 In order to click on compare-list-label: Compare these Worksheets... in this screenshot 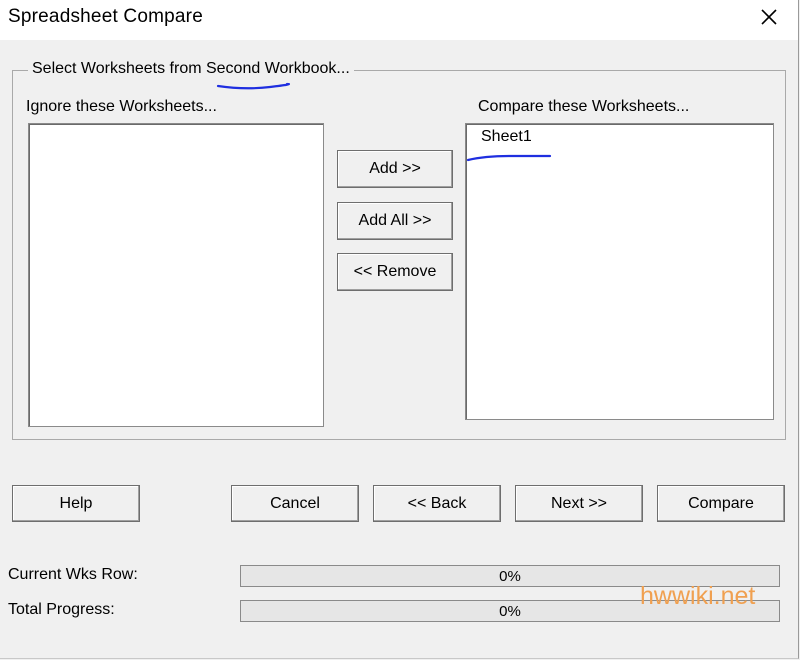, I will do `click(584, 106)`.